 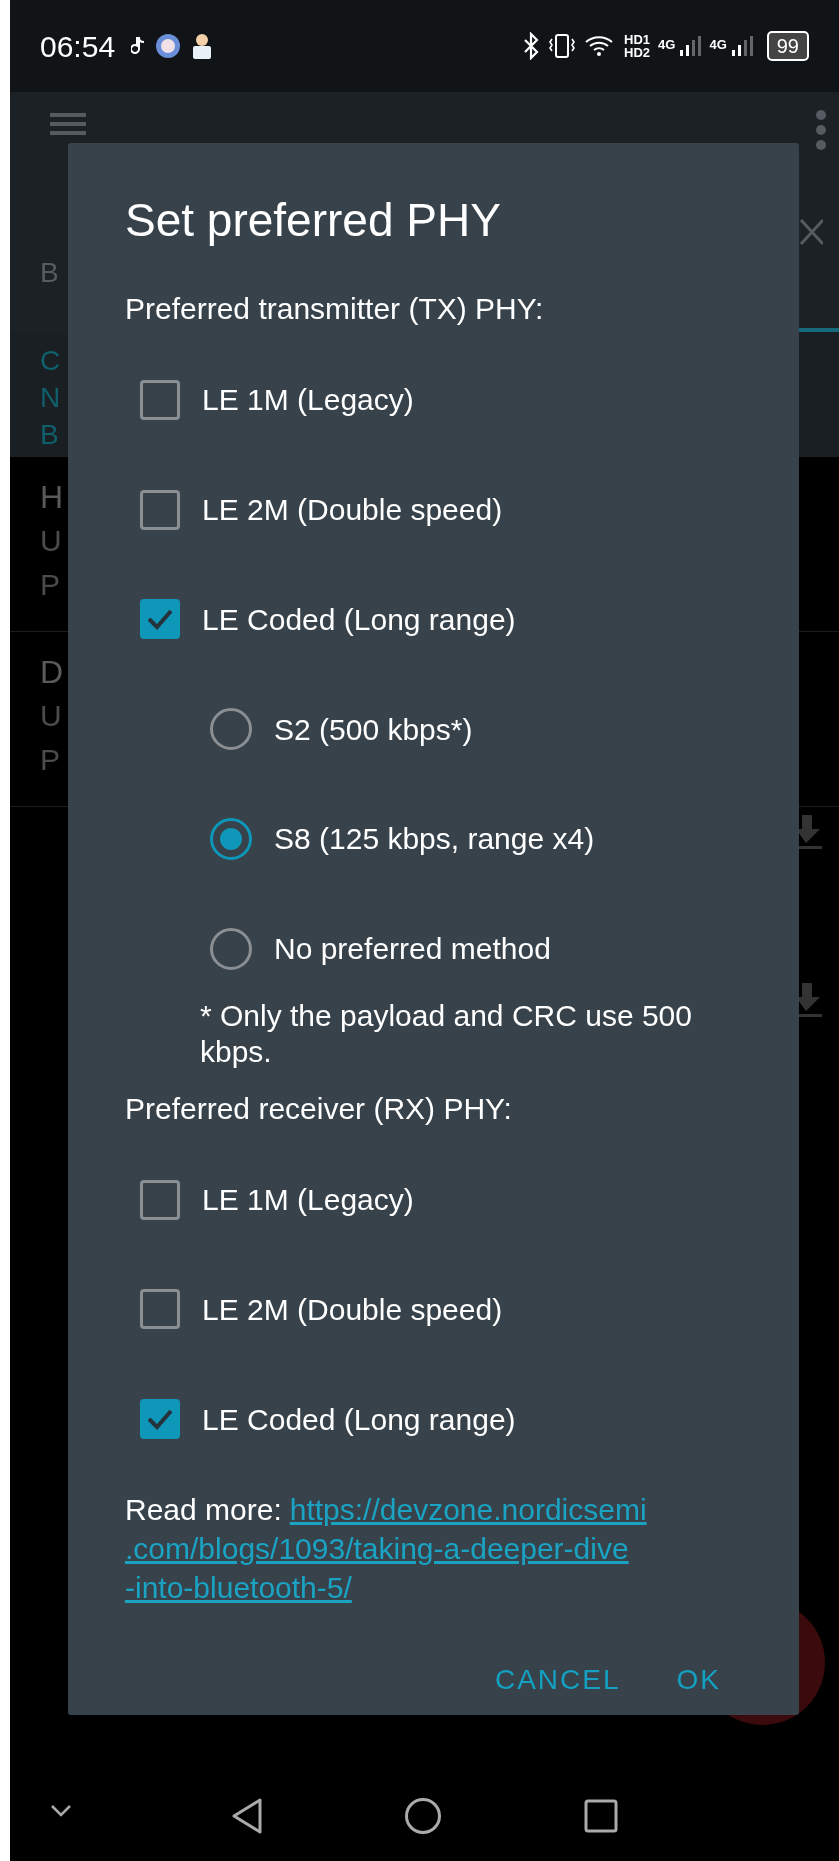 What do you see at coordinates (442, 839) in the screenshot?
I see `radio-option: S8 (125 kbps, range x4)` at bounding box center [442, 839].